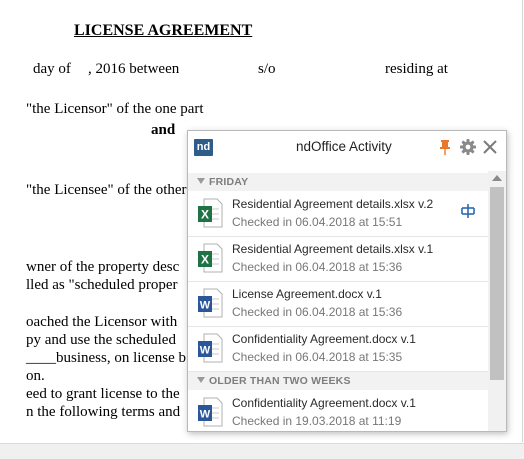  I want to click on doc-text: py and use the scheduled, so click(101, 340).